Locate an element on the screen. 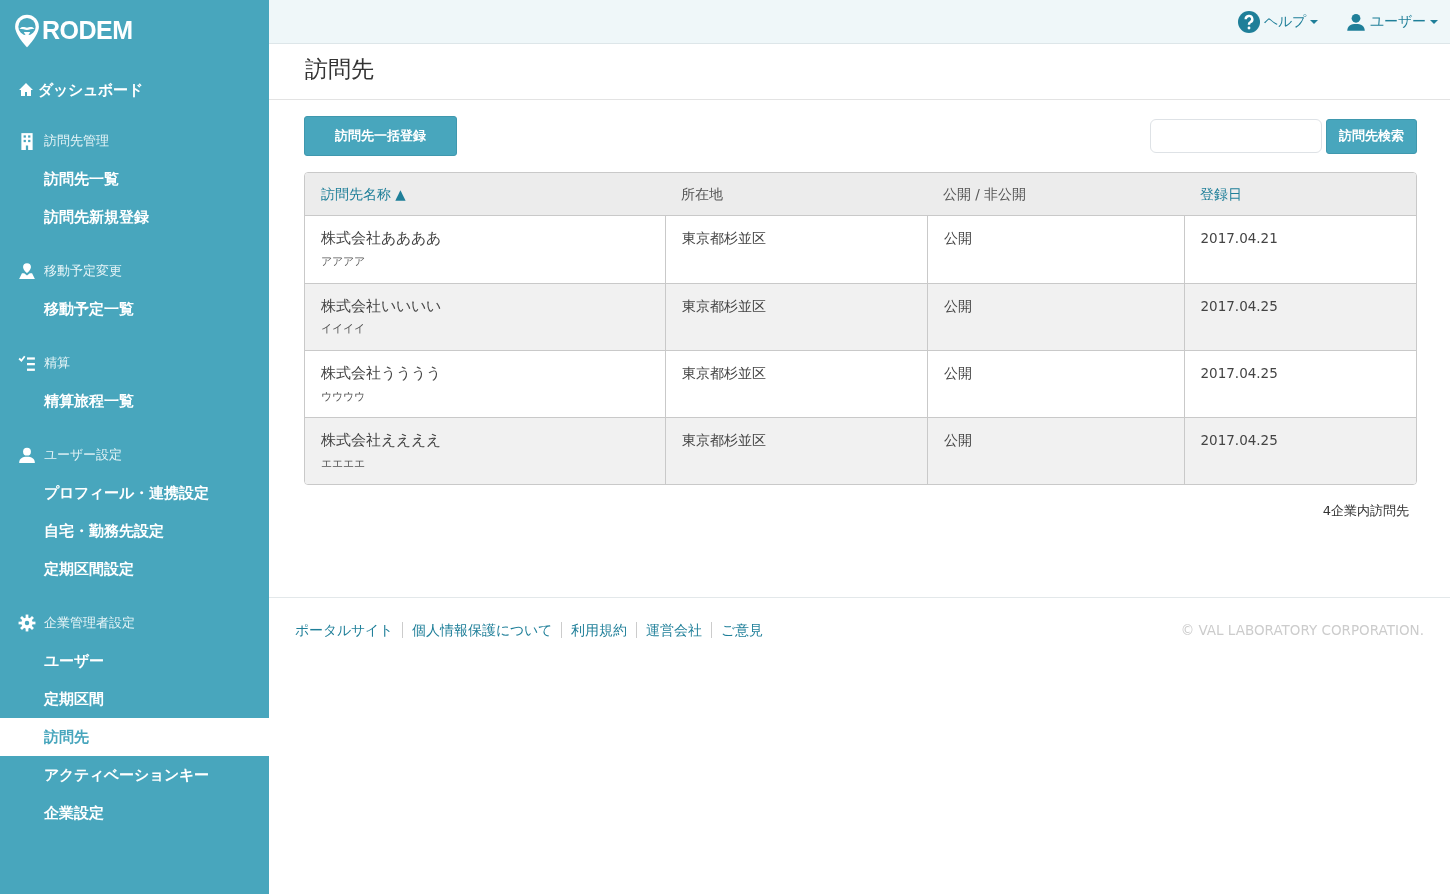  user-menu: ユーザー is located at coordinates (1392, 21).